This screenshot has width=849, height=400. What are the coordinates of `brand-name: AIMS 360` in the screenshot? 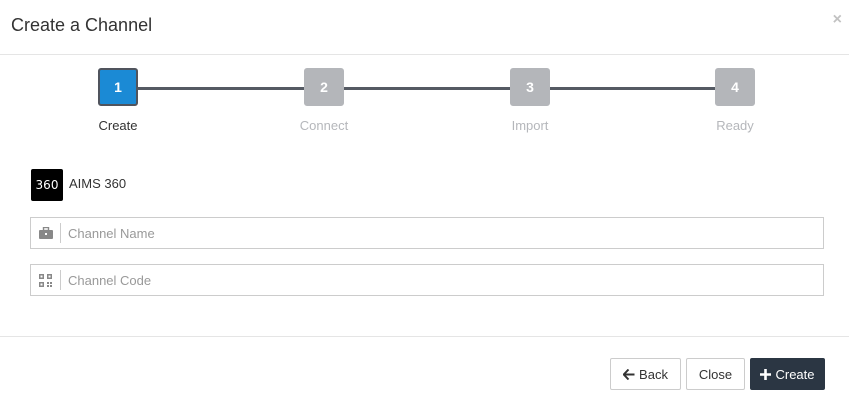 It's located at (98, 183).